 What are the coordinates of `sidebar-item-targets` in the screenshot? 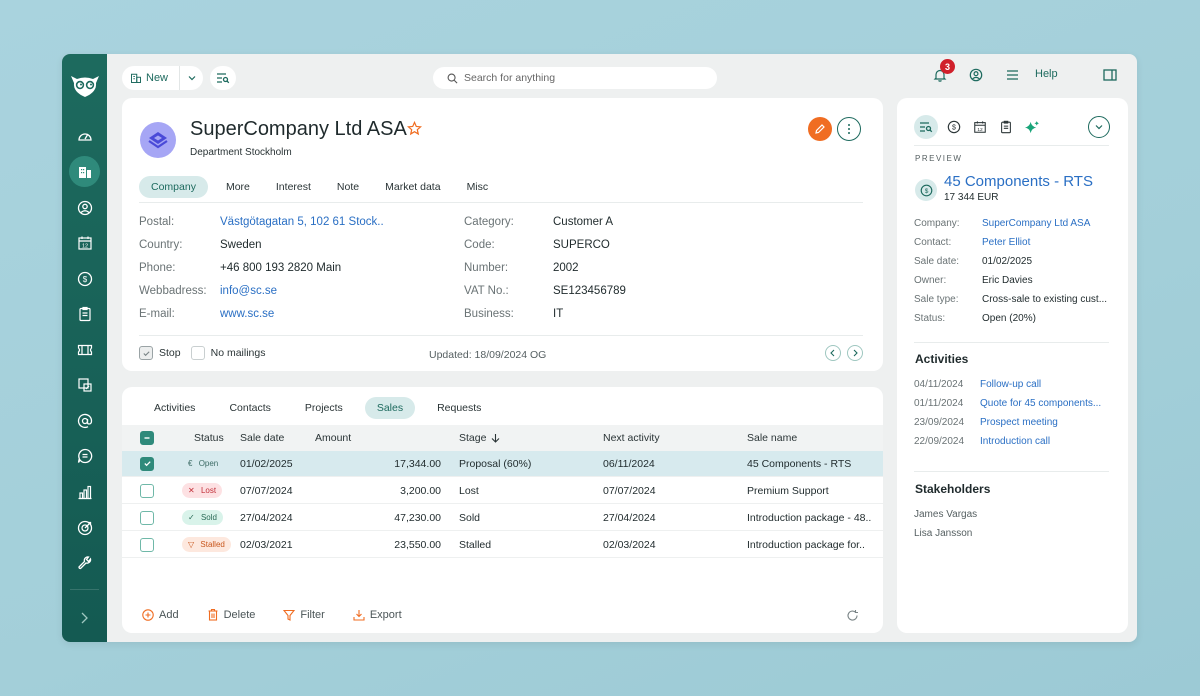 It's located at (84, 527).